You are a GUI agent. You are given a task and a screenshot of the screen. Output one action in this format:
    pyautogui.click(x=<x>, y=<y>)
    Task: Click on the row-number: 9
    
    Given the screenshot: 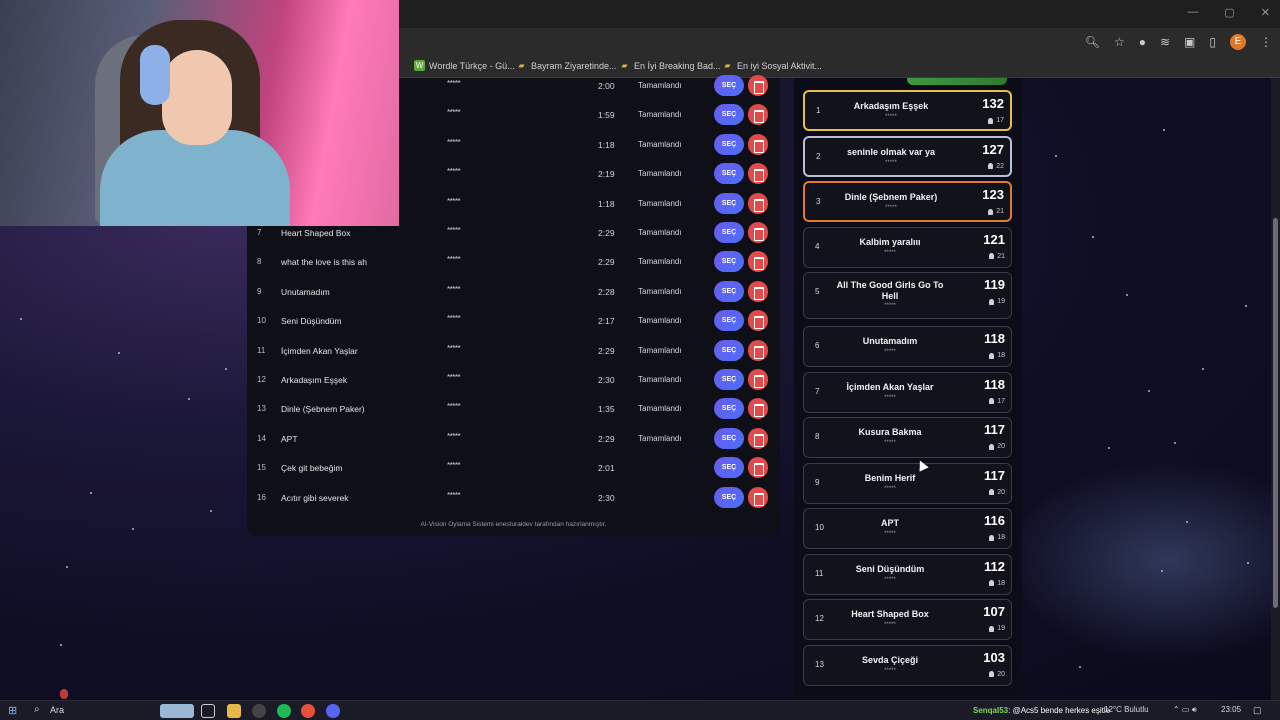 What is the action you would take?
    pyautogui.click(x=259, y=291)
    